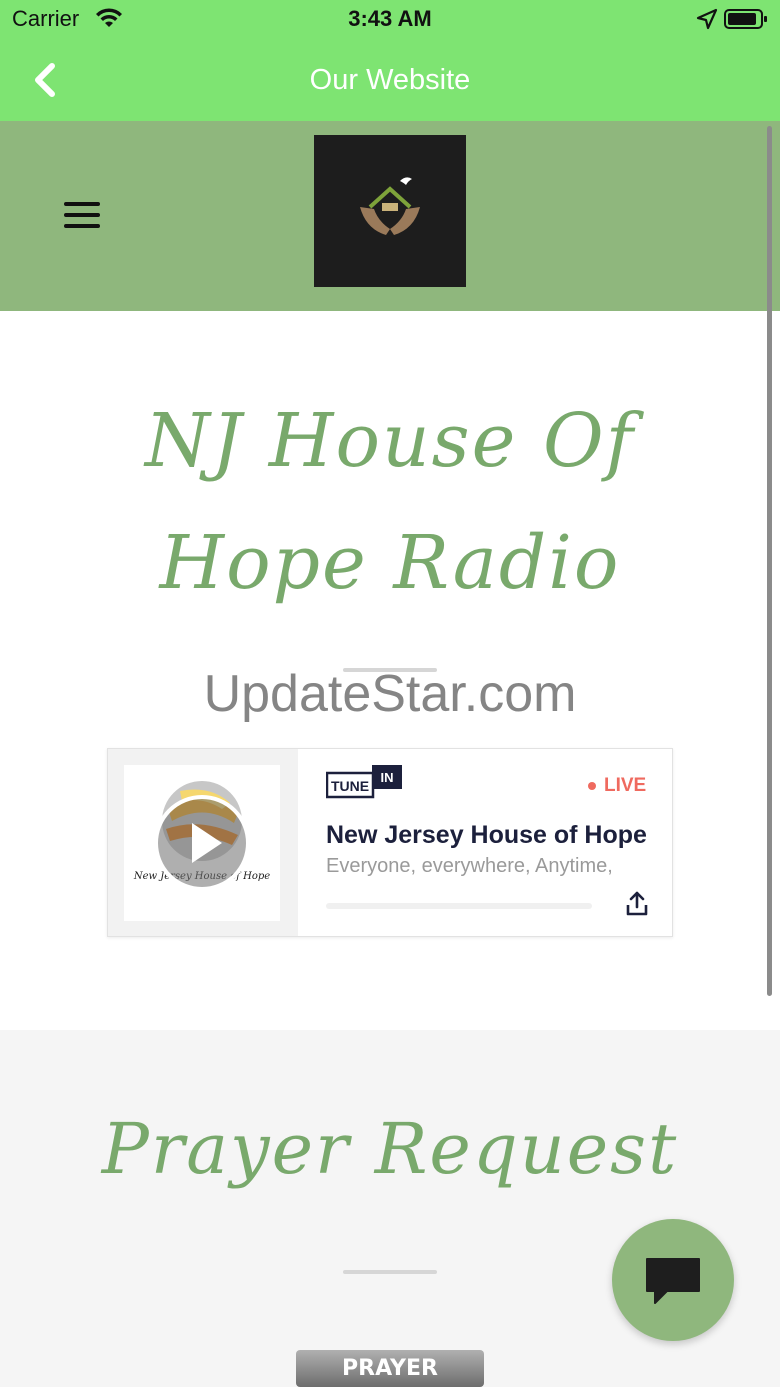  What do you see at coordinates (625, 785) in the screenshot?
I see `live-label: LIVE` at bounding box center [625, 785].